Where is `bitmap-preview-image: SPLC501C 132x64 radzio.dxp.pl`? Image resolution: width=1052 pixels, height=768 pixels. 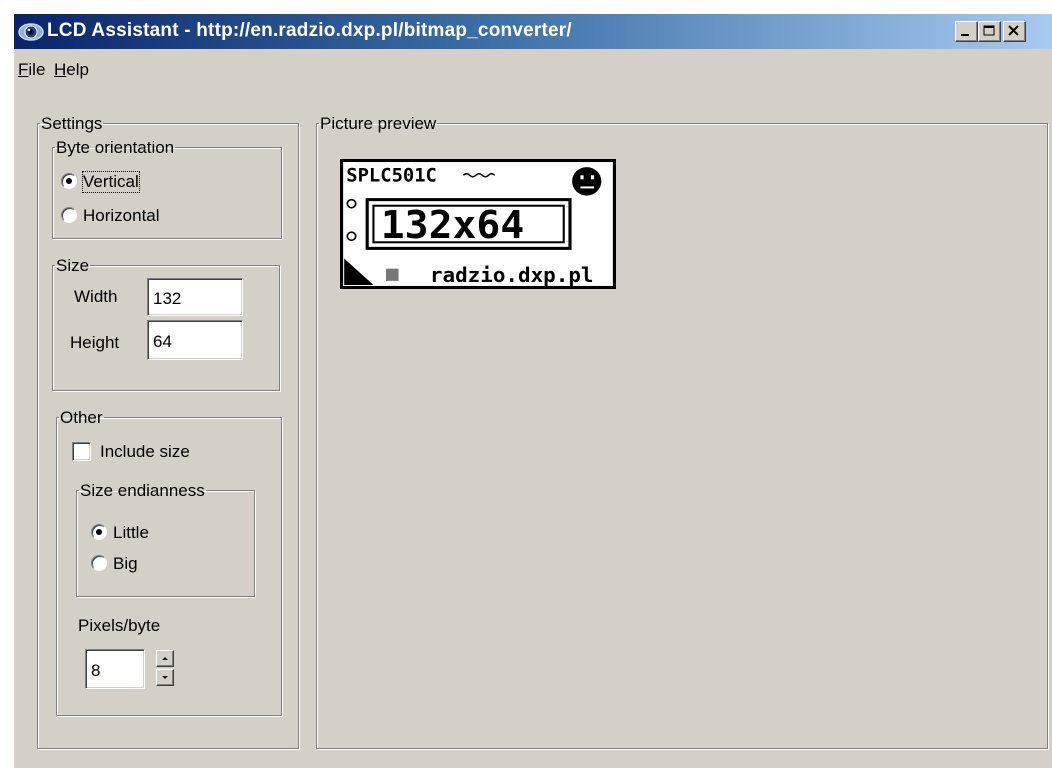
bitmap-preview-image: SPLC501C 132x64 radzio.dxp.pl is located at coordinates (478, 224).